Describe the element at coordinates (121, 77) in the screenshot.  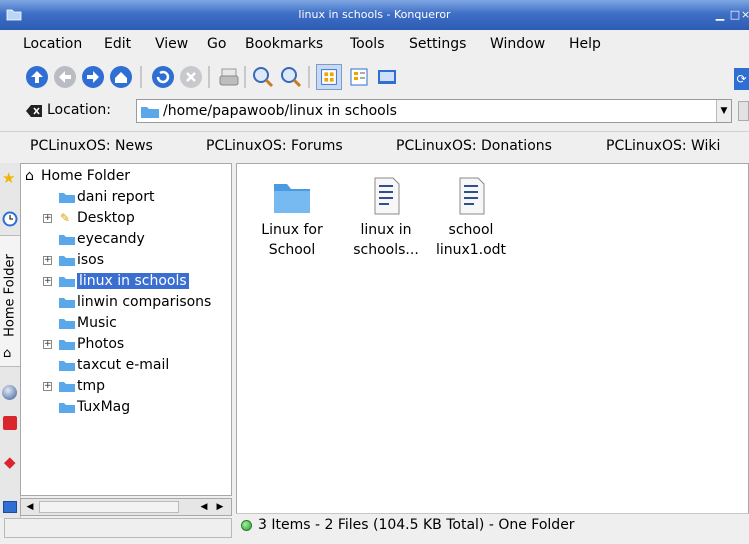
I see `home-icon` at that location.